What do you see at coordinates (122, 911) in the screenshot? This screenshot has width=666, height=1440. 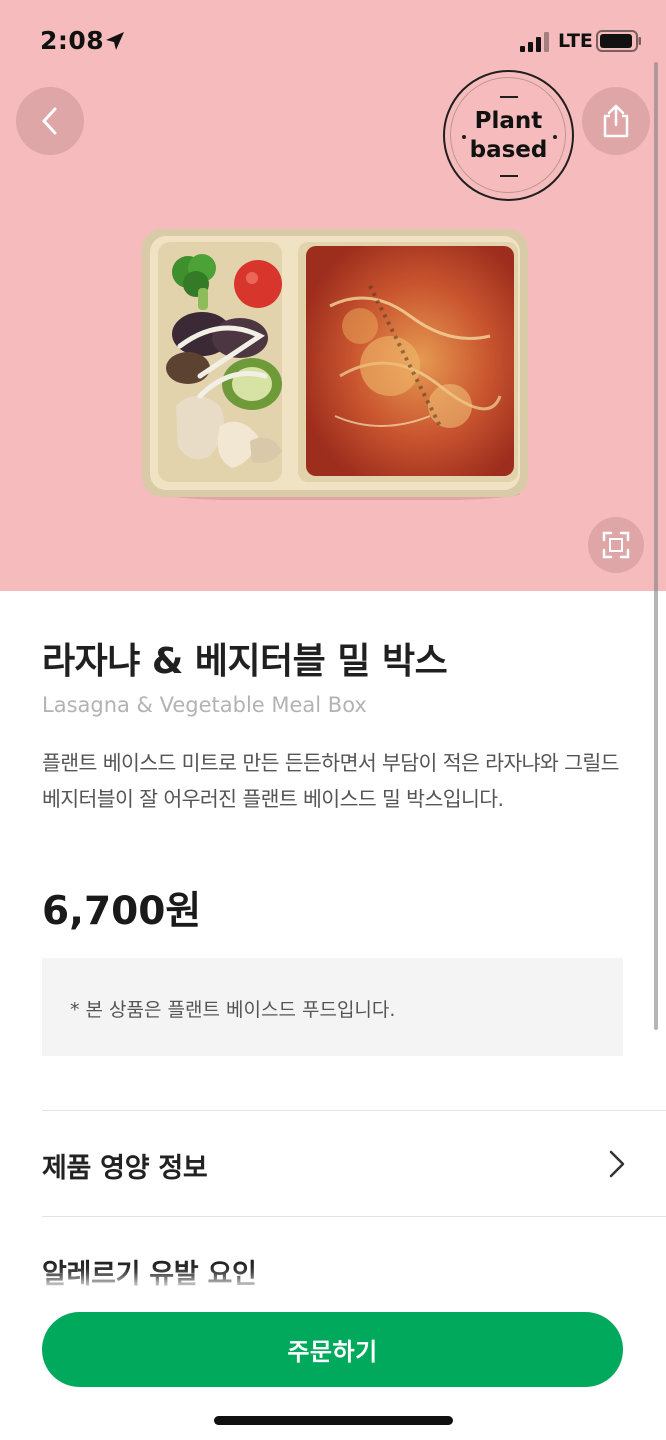 I see `product-price: 6,700원` at bounding box center [122, 911].